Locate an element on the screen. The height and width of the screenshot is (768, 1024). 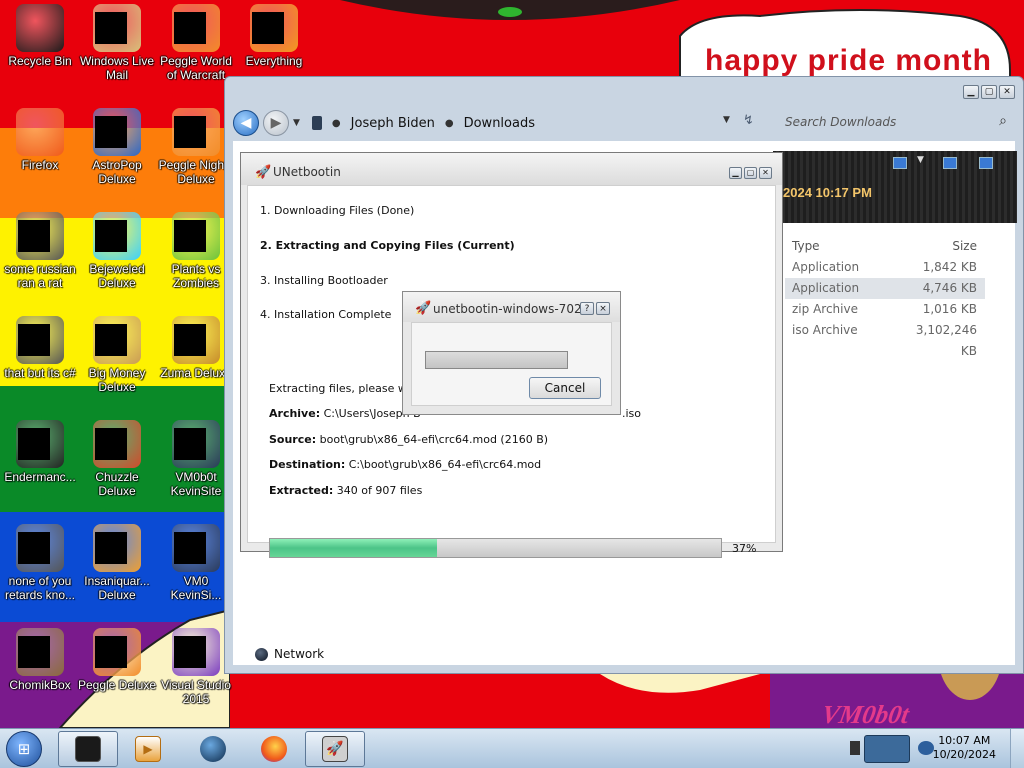
unetbootin-title: UNetbootin is located at coordinates (307, 172).